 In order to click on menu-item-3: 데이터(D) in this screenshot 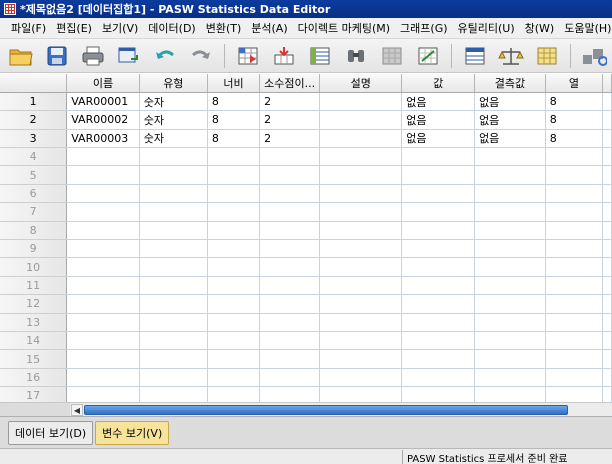, I will do `click(171, 28)`.